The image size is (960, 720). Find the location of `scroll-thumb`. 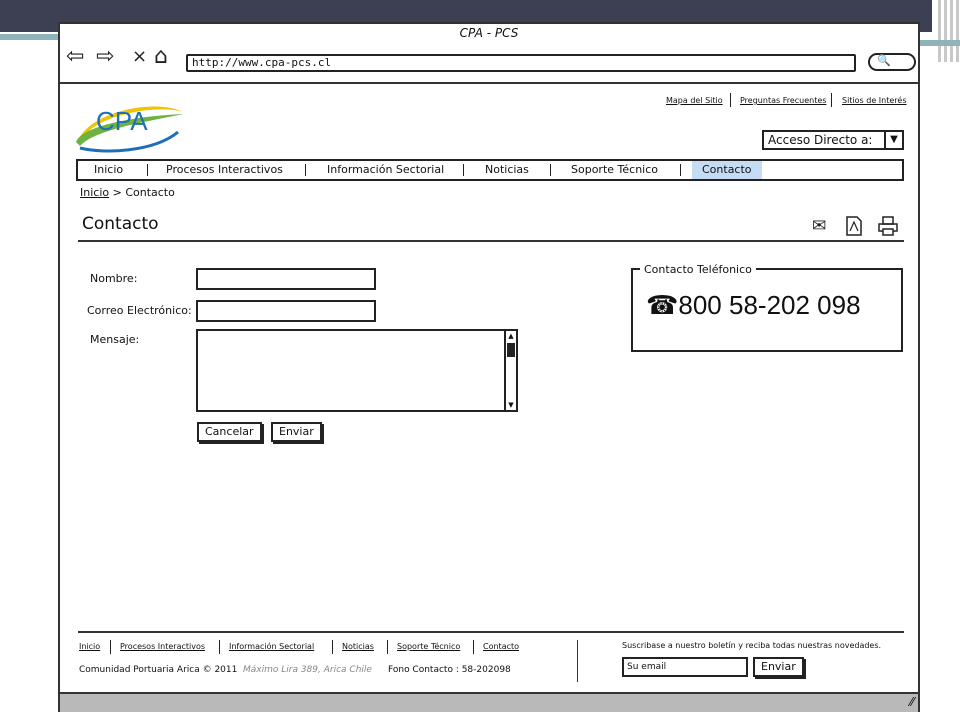

scroll-thumb is located at coordinates (511, 350).